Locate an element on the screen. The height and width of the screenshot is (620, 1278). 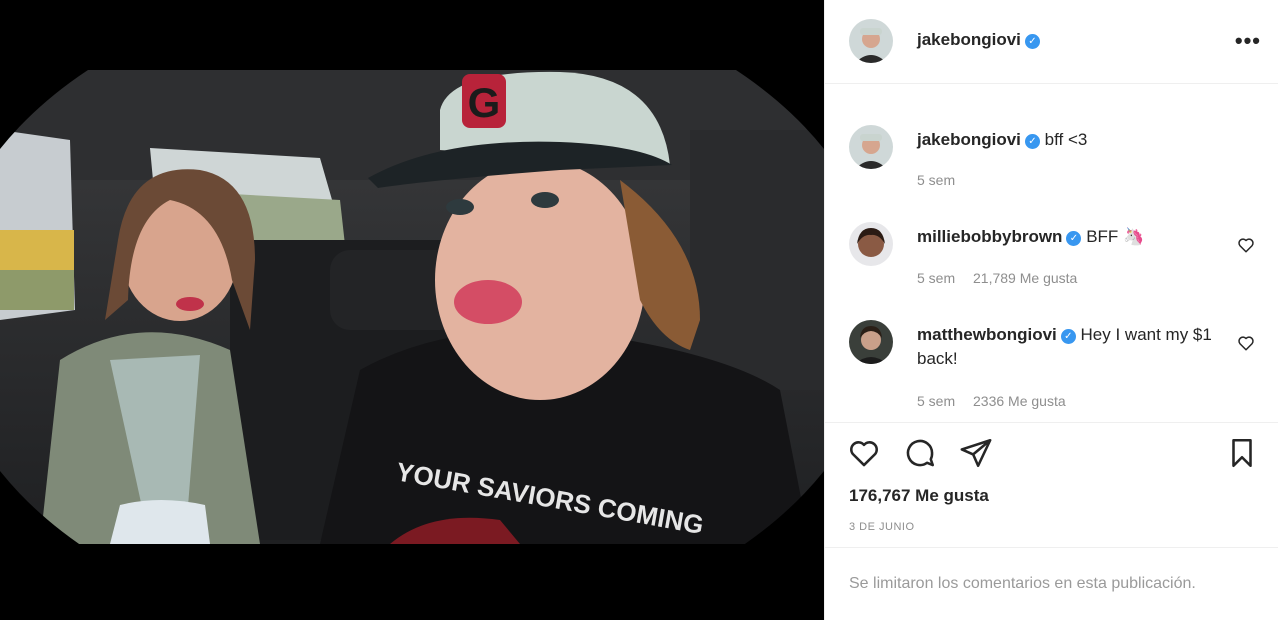
caption-time: 5 sem is located at coordinates (936, 180).